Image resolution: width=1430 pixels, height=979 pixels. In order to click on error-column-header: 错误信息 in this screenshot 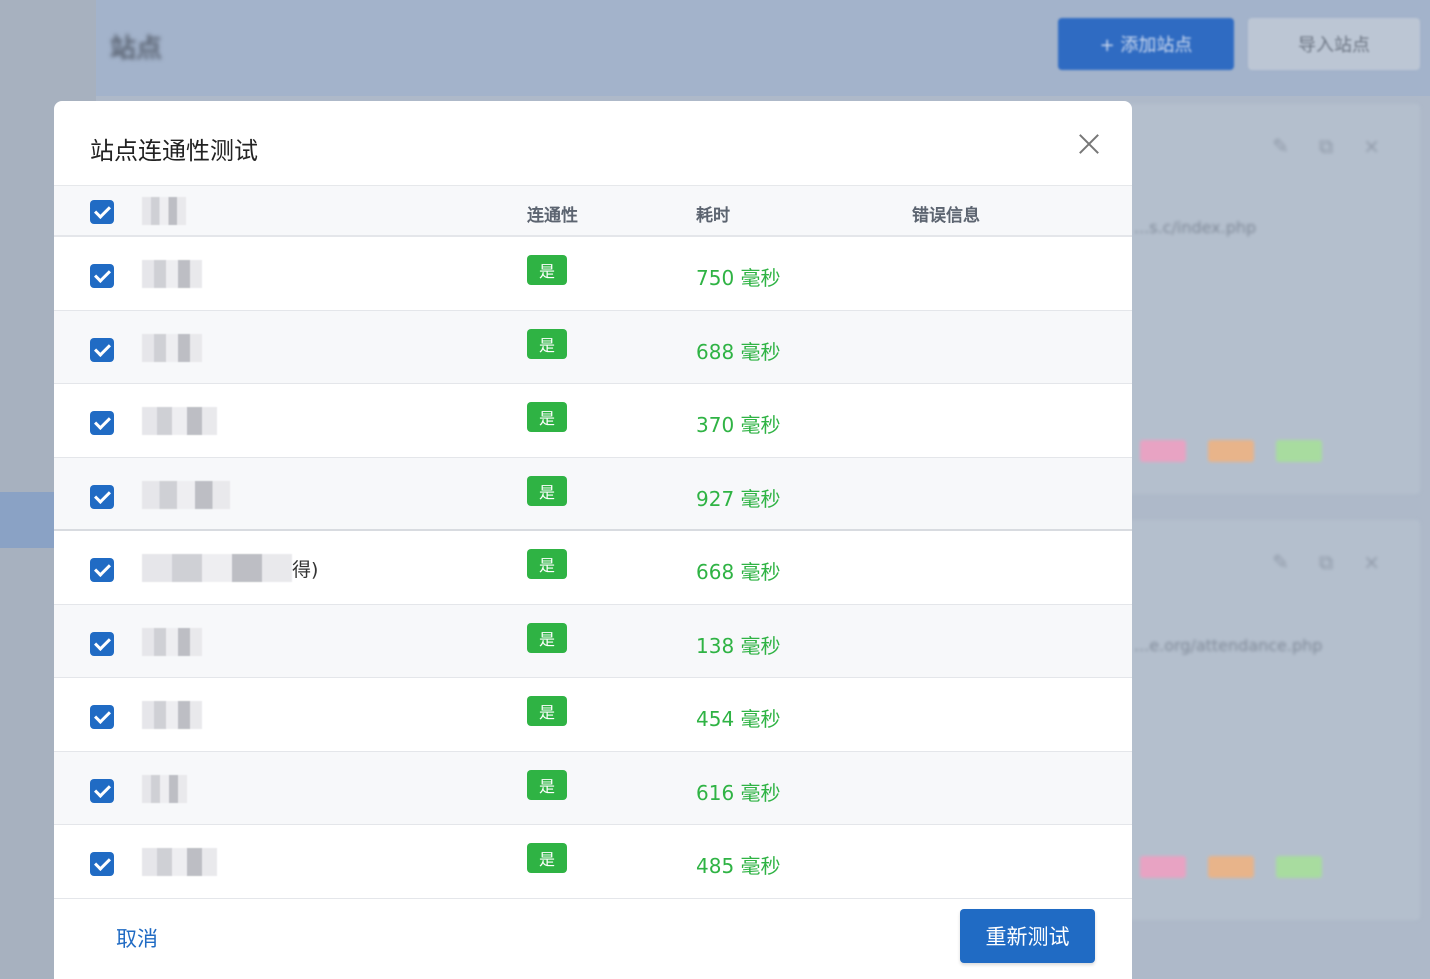, I will do `click(946, 216)`.